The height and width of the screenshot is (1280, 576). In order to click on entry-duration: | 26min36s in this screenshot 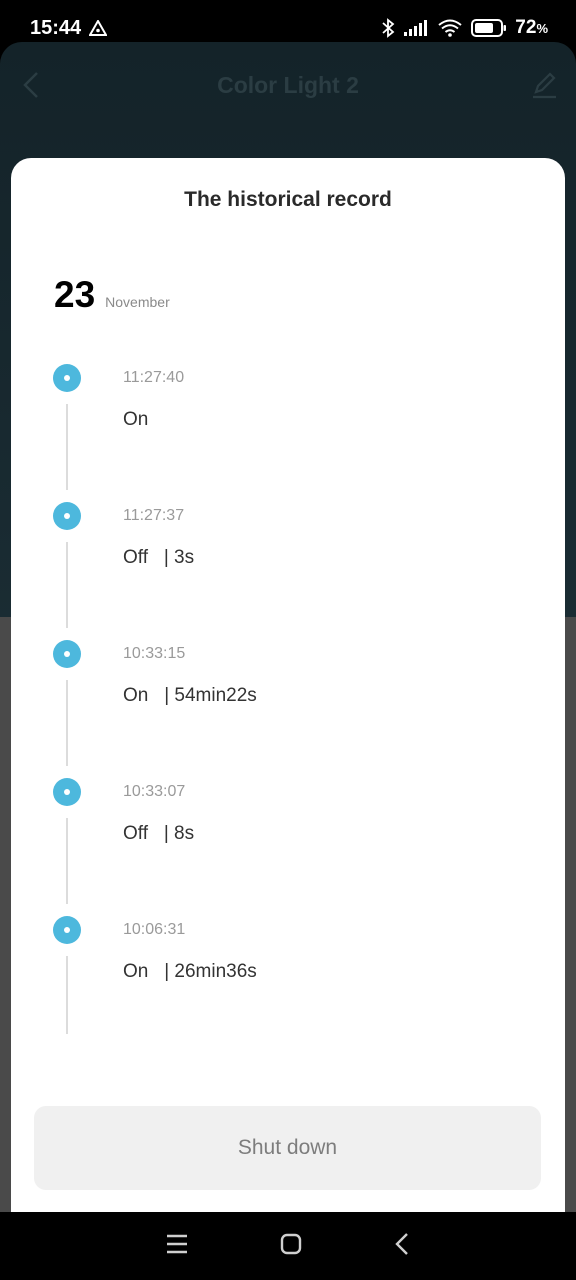, I will do `click(210, 971)`.